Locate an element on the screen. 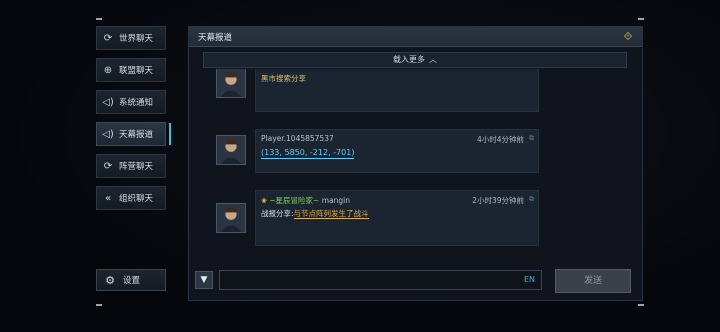  sidebar-item-label: 世界聊天 is located at coordinates (136, 39).